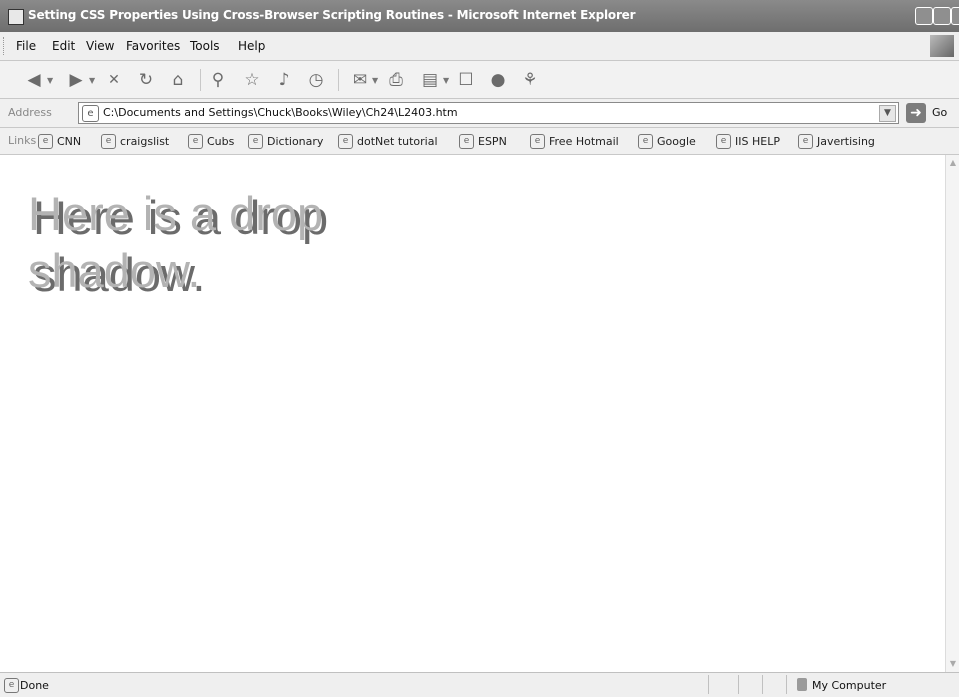  Describe the element at coordinates (375, 80) in the screenshot. I see `mail-dropdown-icon: ▼` at that location.